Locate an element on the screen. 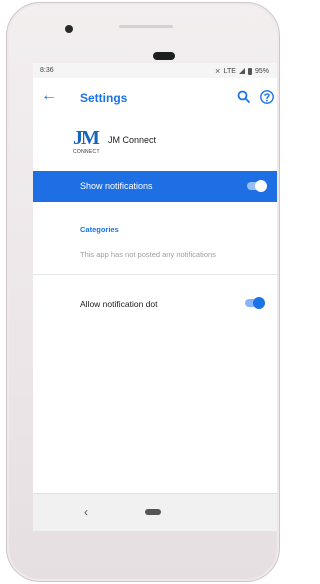  notification-dot-toggle is located at coordinates (255, 303).